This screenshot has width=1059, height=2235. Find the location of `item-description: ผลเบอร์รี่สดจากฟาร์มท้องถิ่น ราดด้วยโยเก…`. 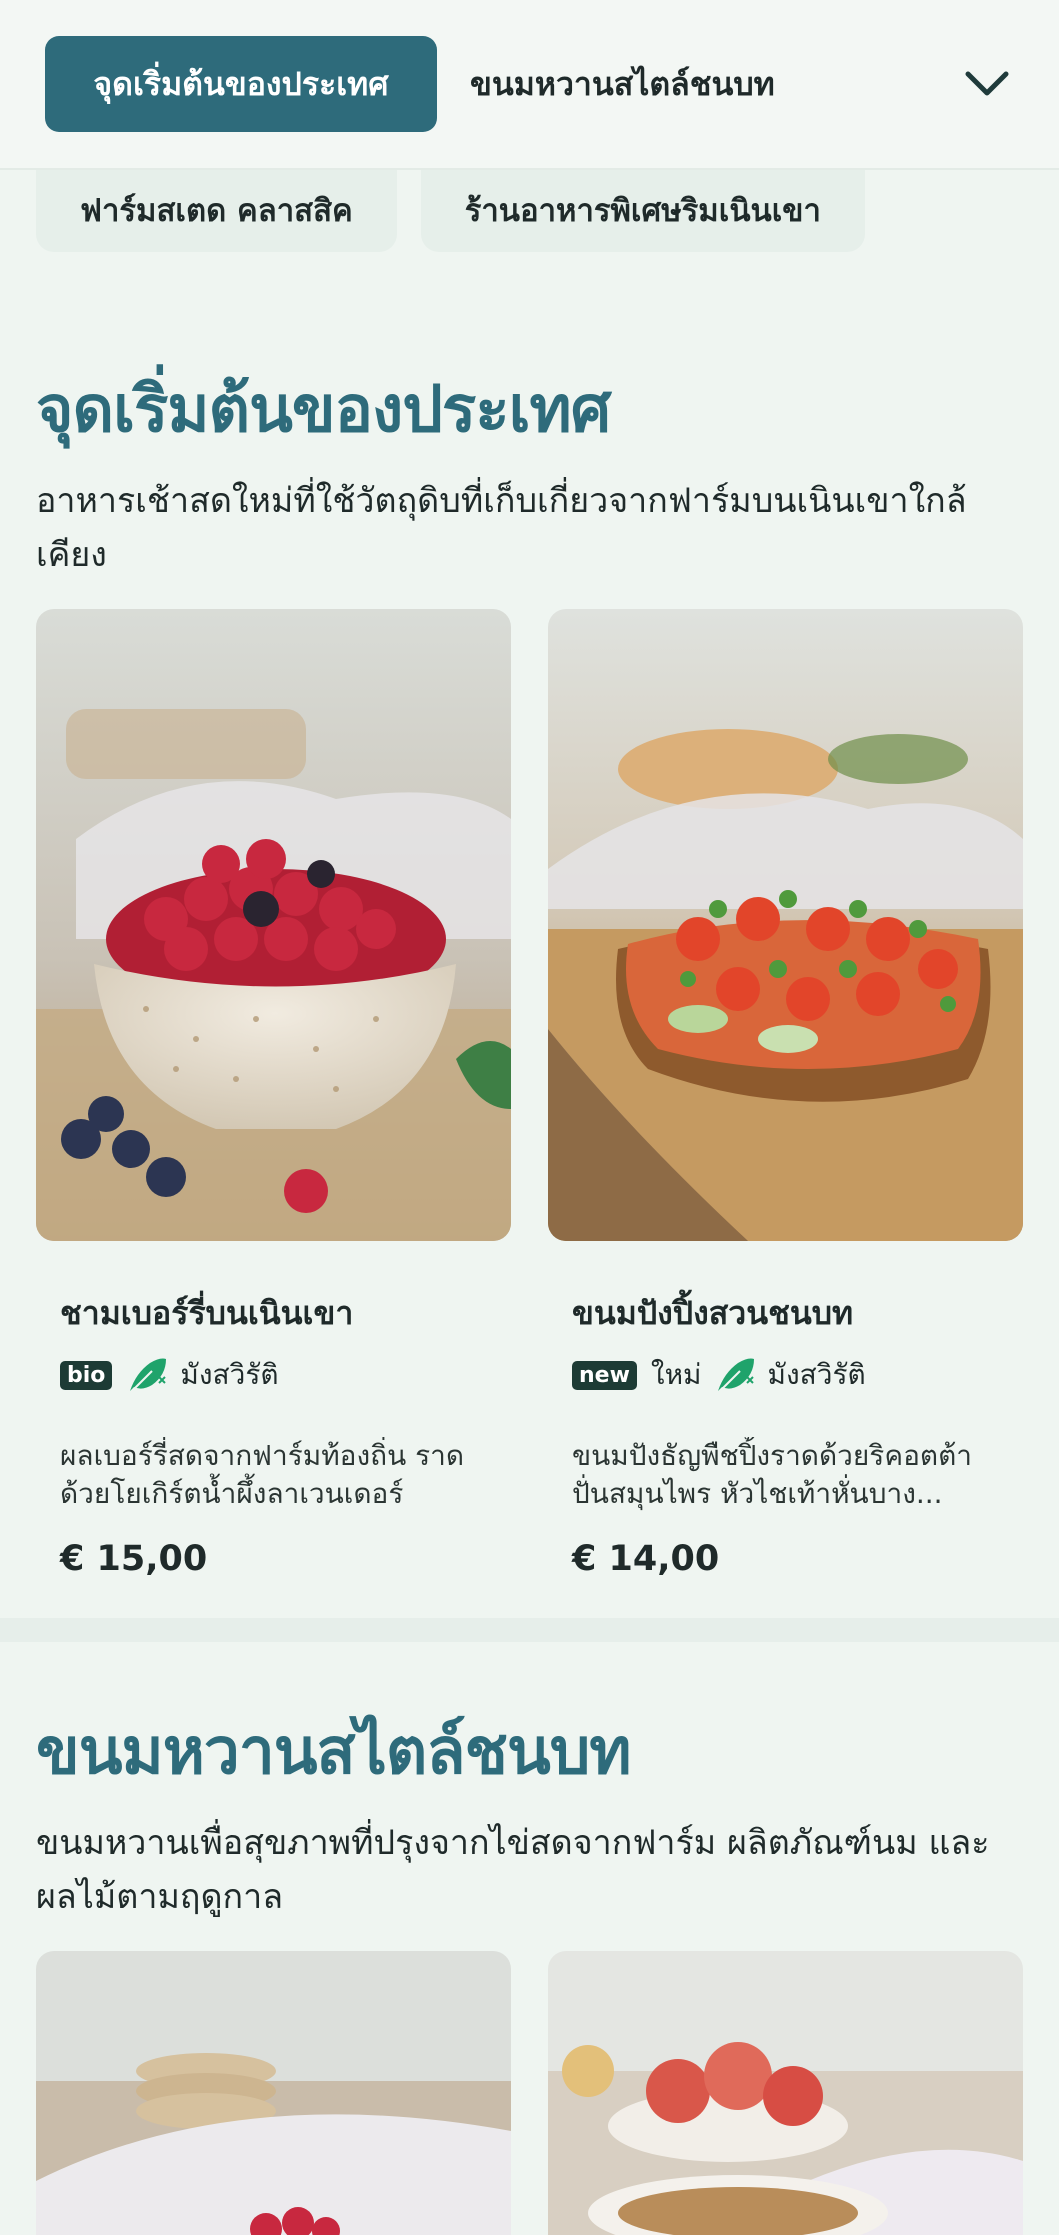

item-description: ผลเบอร์รี่สดจากฟาร์มท้องถิ่น ราดด้วยโยเก… is located at coordinates (262, 1474).